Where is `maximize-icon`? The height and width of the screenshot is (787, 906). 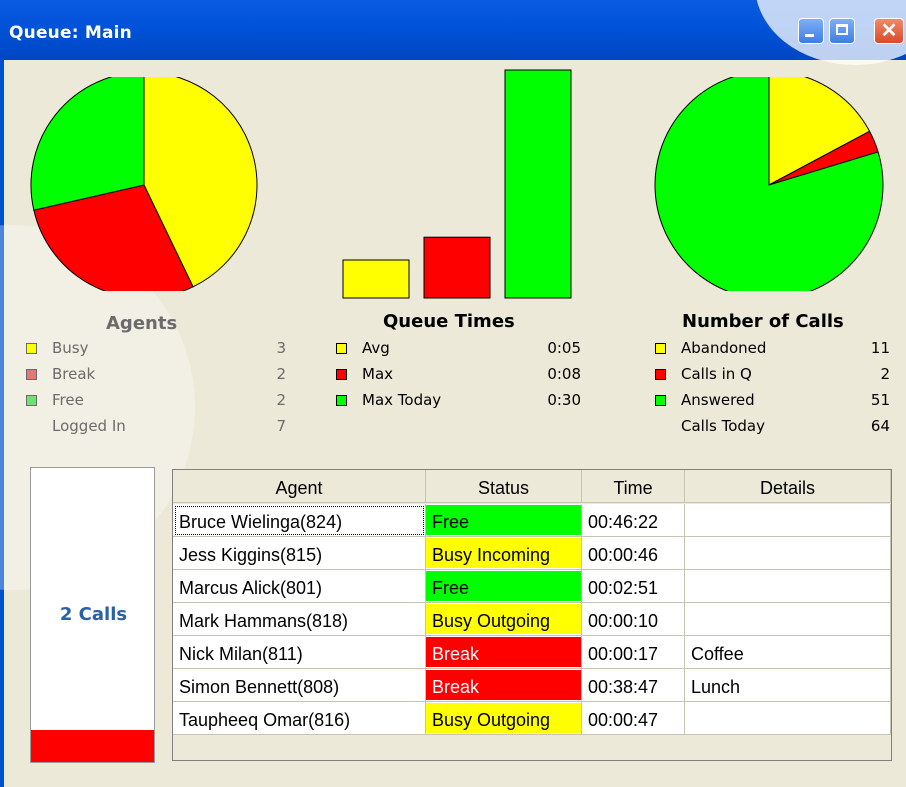 maximize-icon is located at coordinates (842, 29).